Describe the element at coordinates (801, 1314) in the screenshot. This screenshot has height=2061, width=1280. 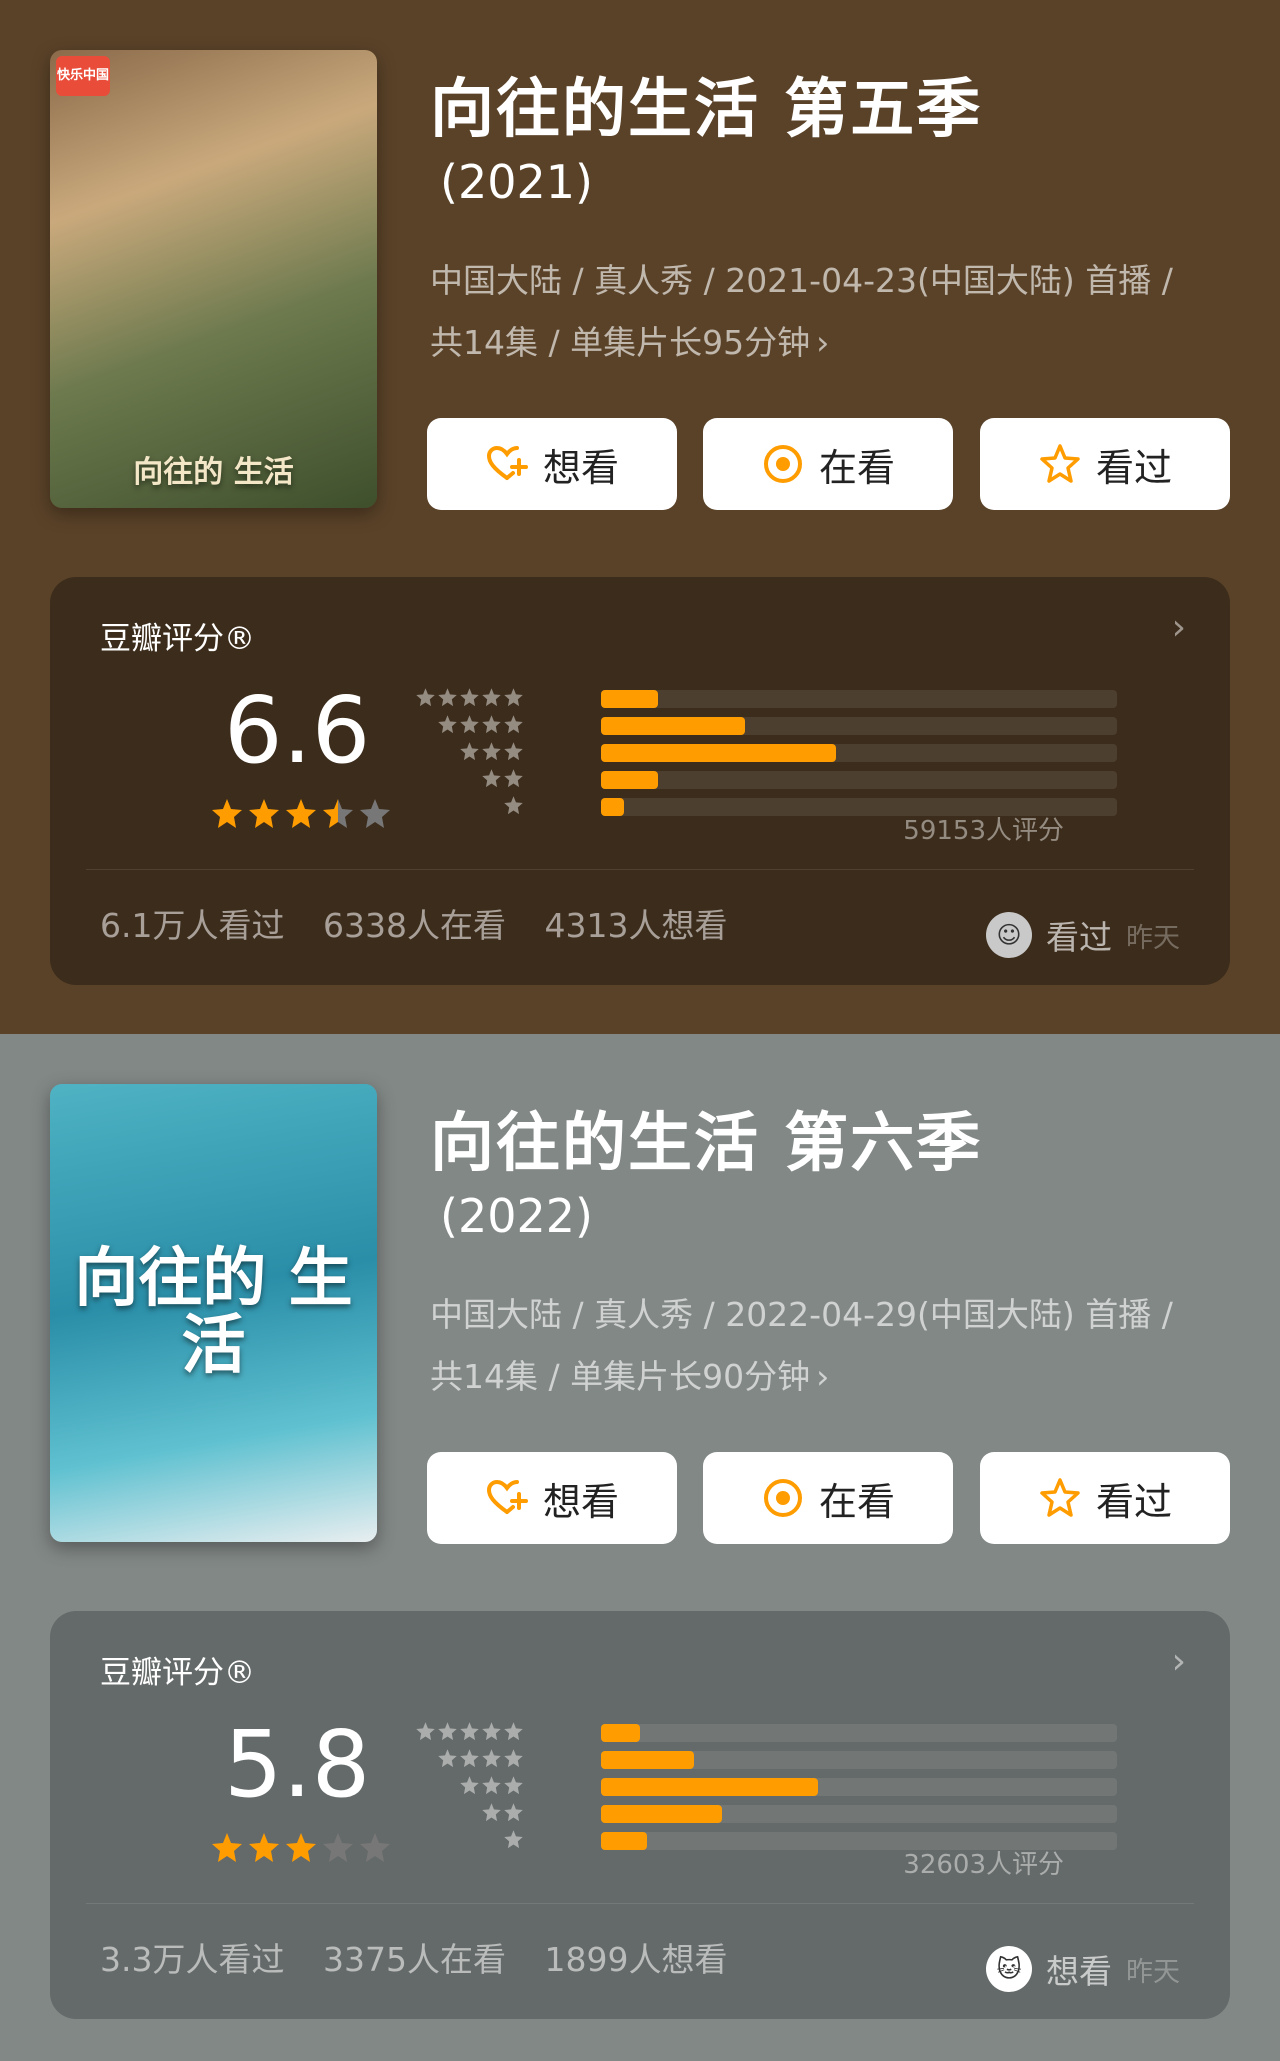
I see `meta-line-1: 中国大陆 / 真人秀 / 2022-04-29(中国大陆) 首播 /` at that location.